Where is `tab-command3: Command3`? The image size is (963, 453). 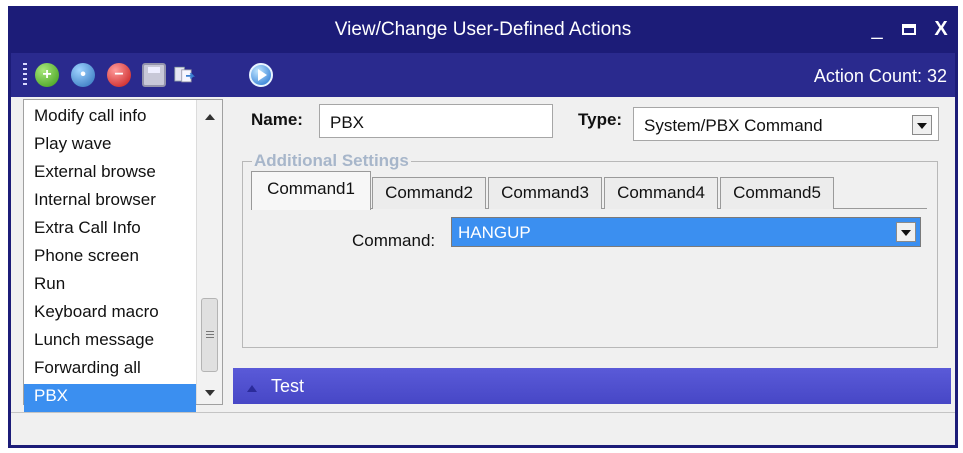
tab-command3: Command3 is located at coordinates (545, 193).